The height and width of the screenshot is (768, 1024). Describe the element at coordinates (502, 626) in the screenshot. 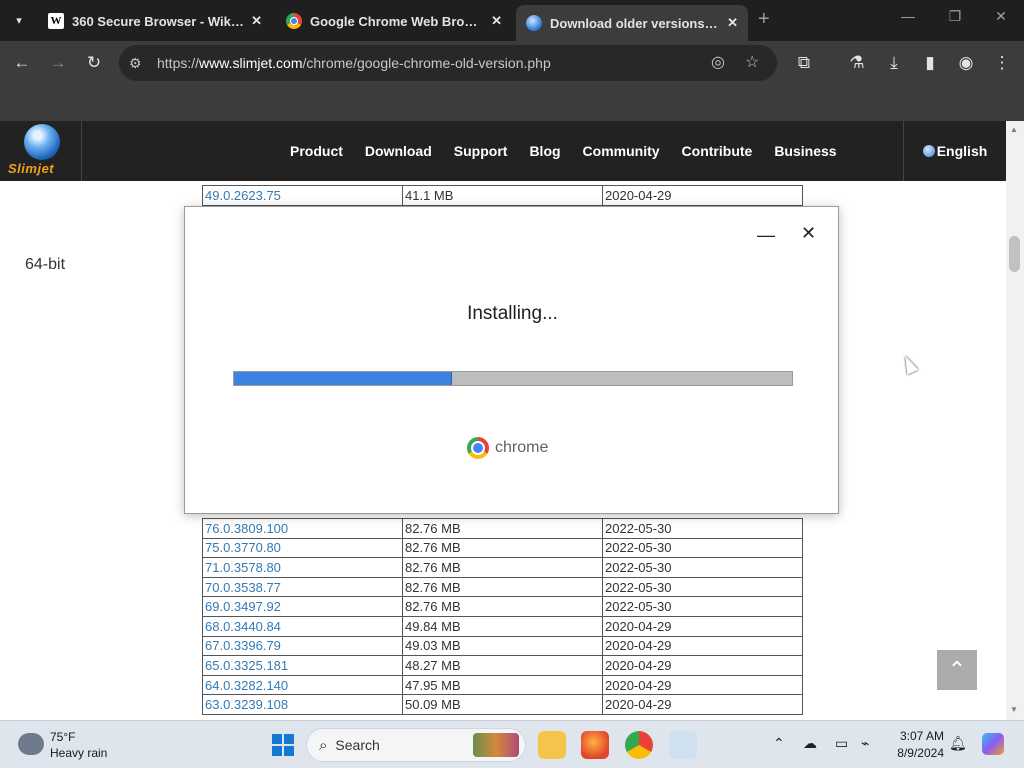

I see `file-size: 49.84 MB` at that location.